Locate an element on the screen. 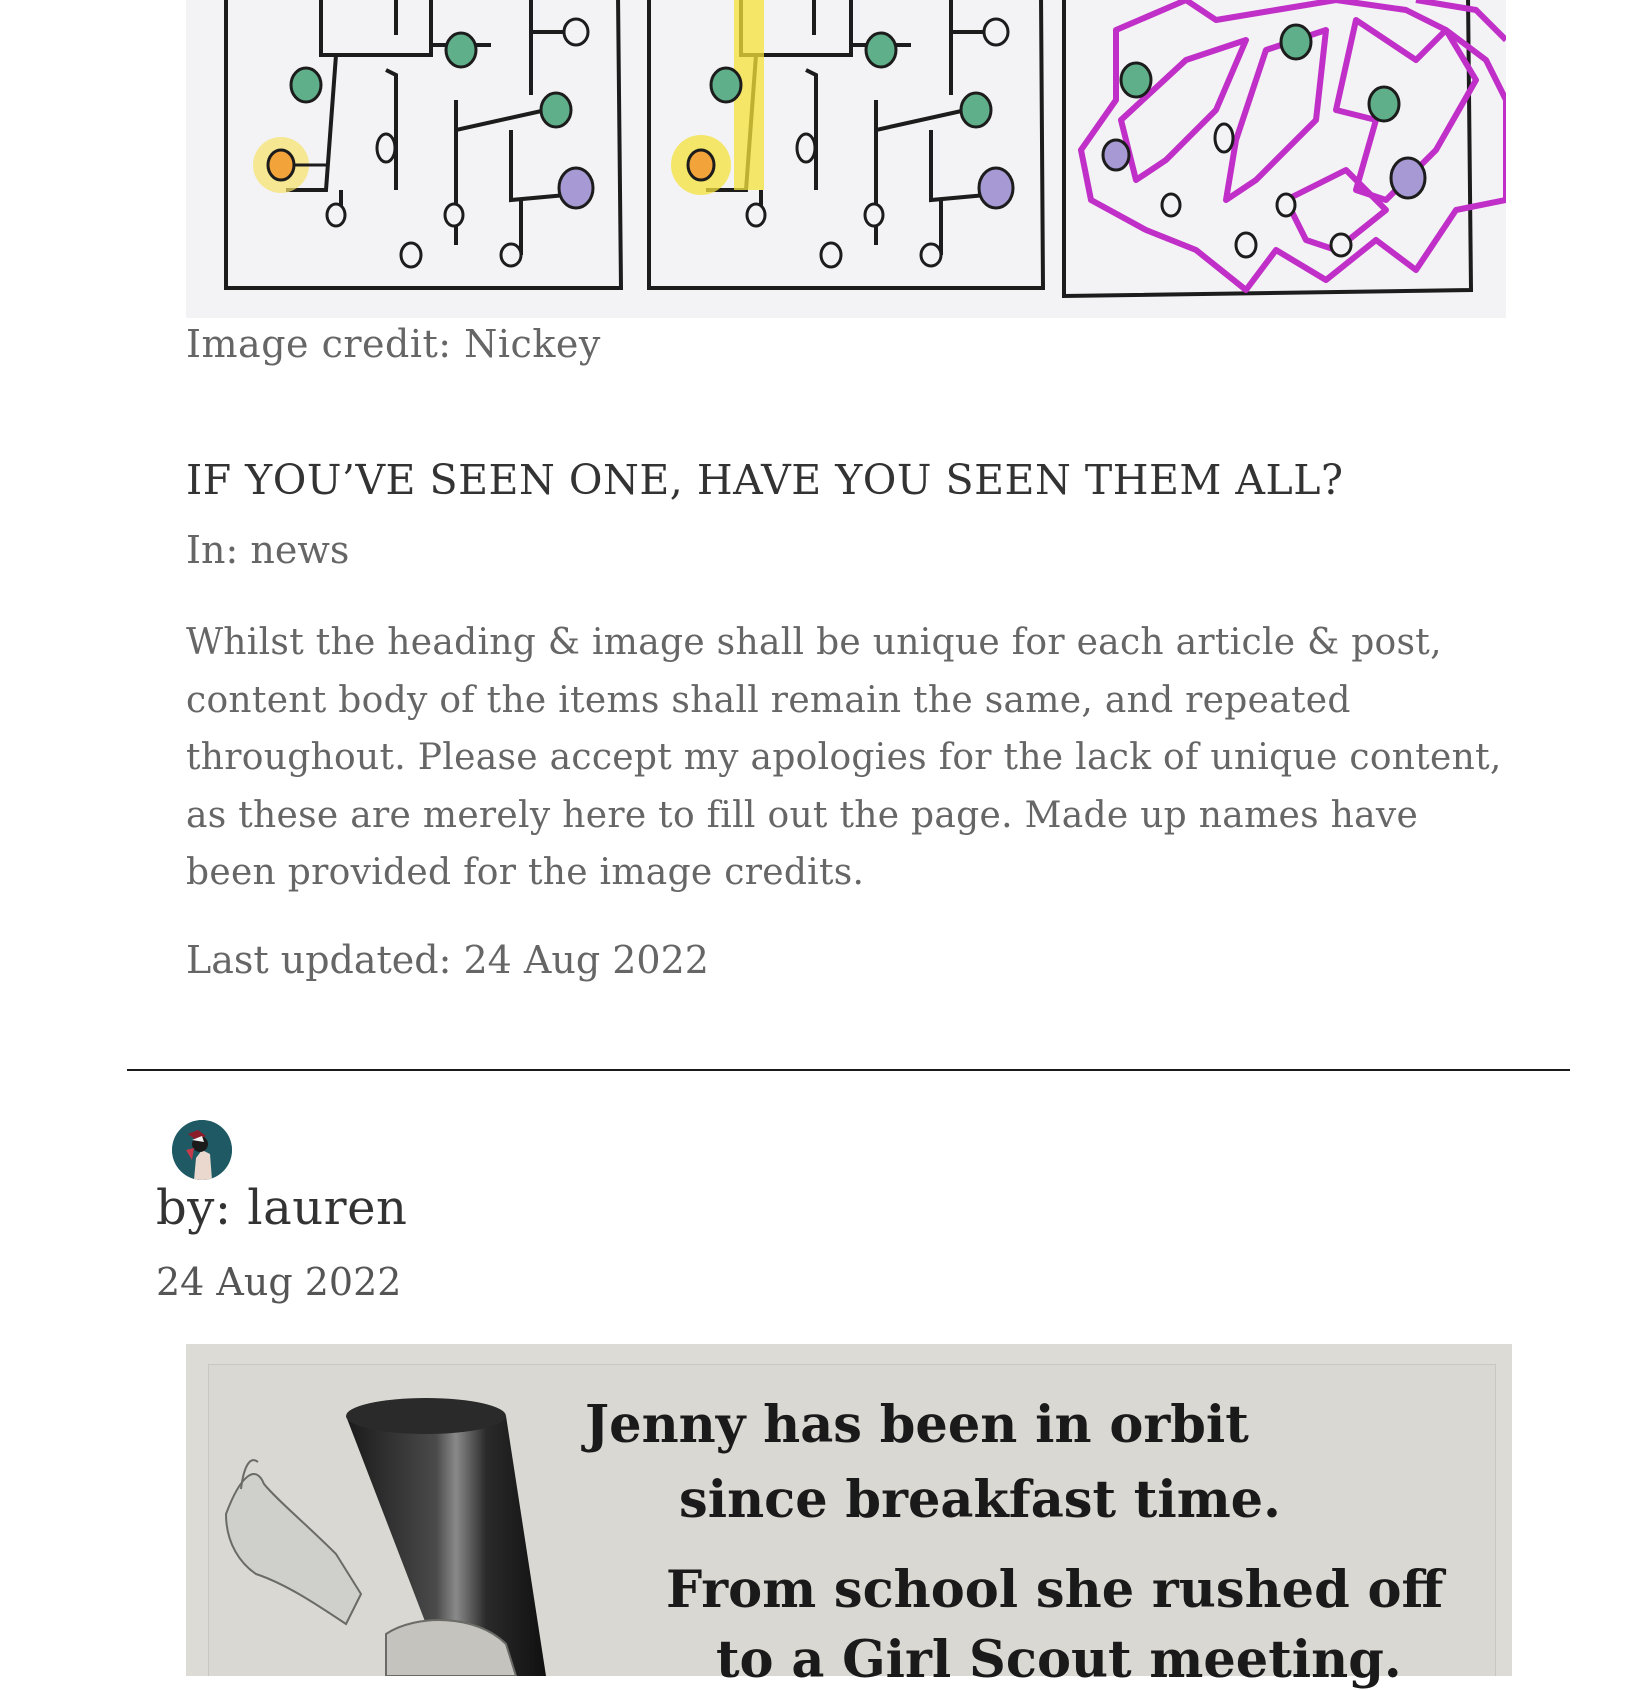  ad-headline-line-3: From school she rushed off is located at coordinates (1055, 1590).